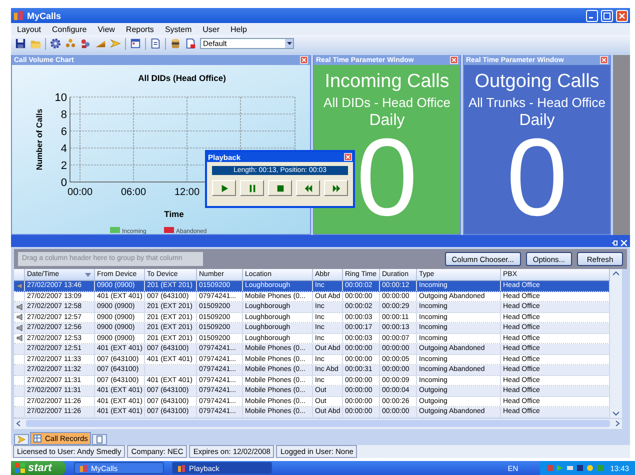 The image size is (635, 475). I want to click on y-tick-label: 4, so click(63, 149).